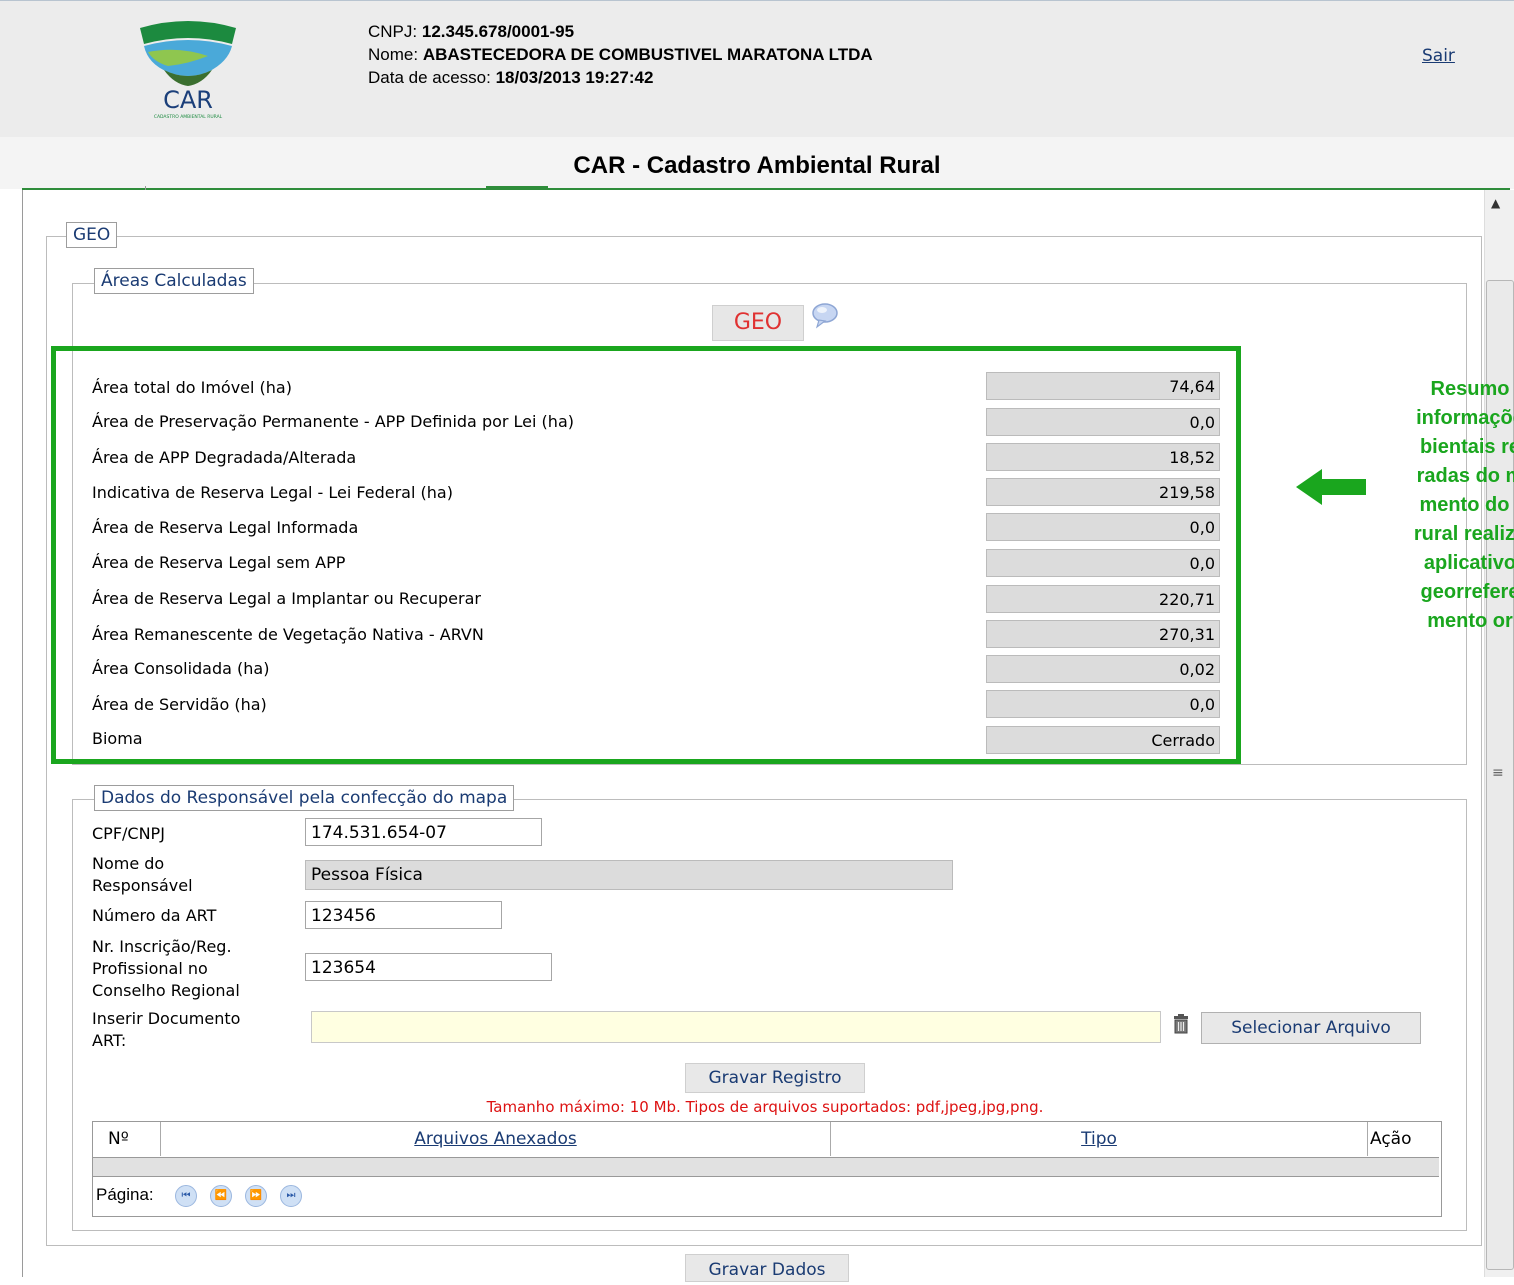  Describe the element at coordinates (1466, 447) in the screenshot. I see `callout-line: bientais re` at that location.